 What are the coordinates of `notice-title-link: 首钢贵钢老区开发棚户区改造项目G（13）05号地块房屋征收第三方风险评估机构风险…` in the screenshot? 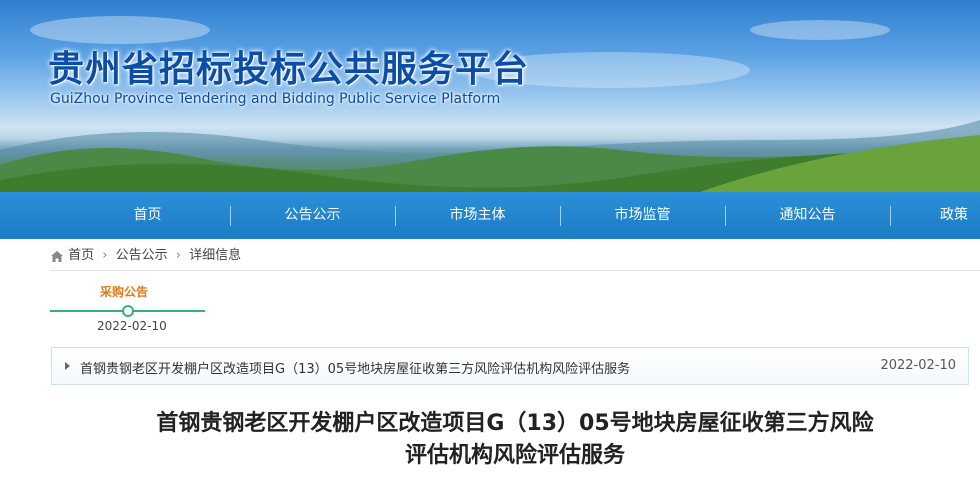 It's located at (355, 367).